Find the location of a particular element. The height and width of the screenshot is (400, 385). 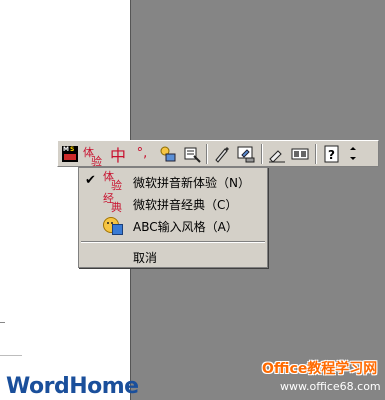

ime-language-bar: MS 体验 中 °, ? is located at coordinates (218, 154).